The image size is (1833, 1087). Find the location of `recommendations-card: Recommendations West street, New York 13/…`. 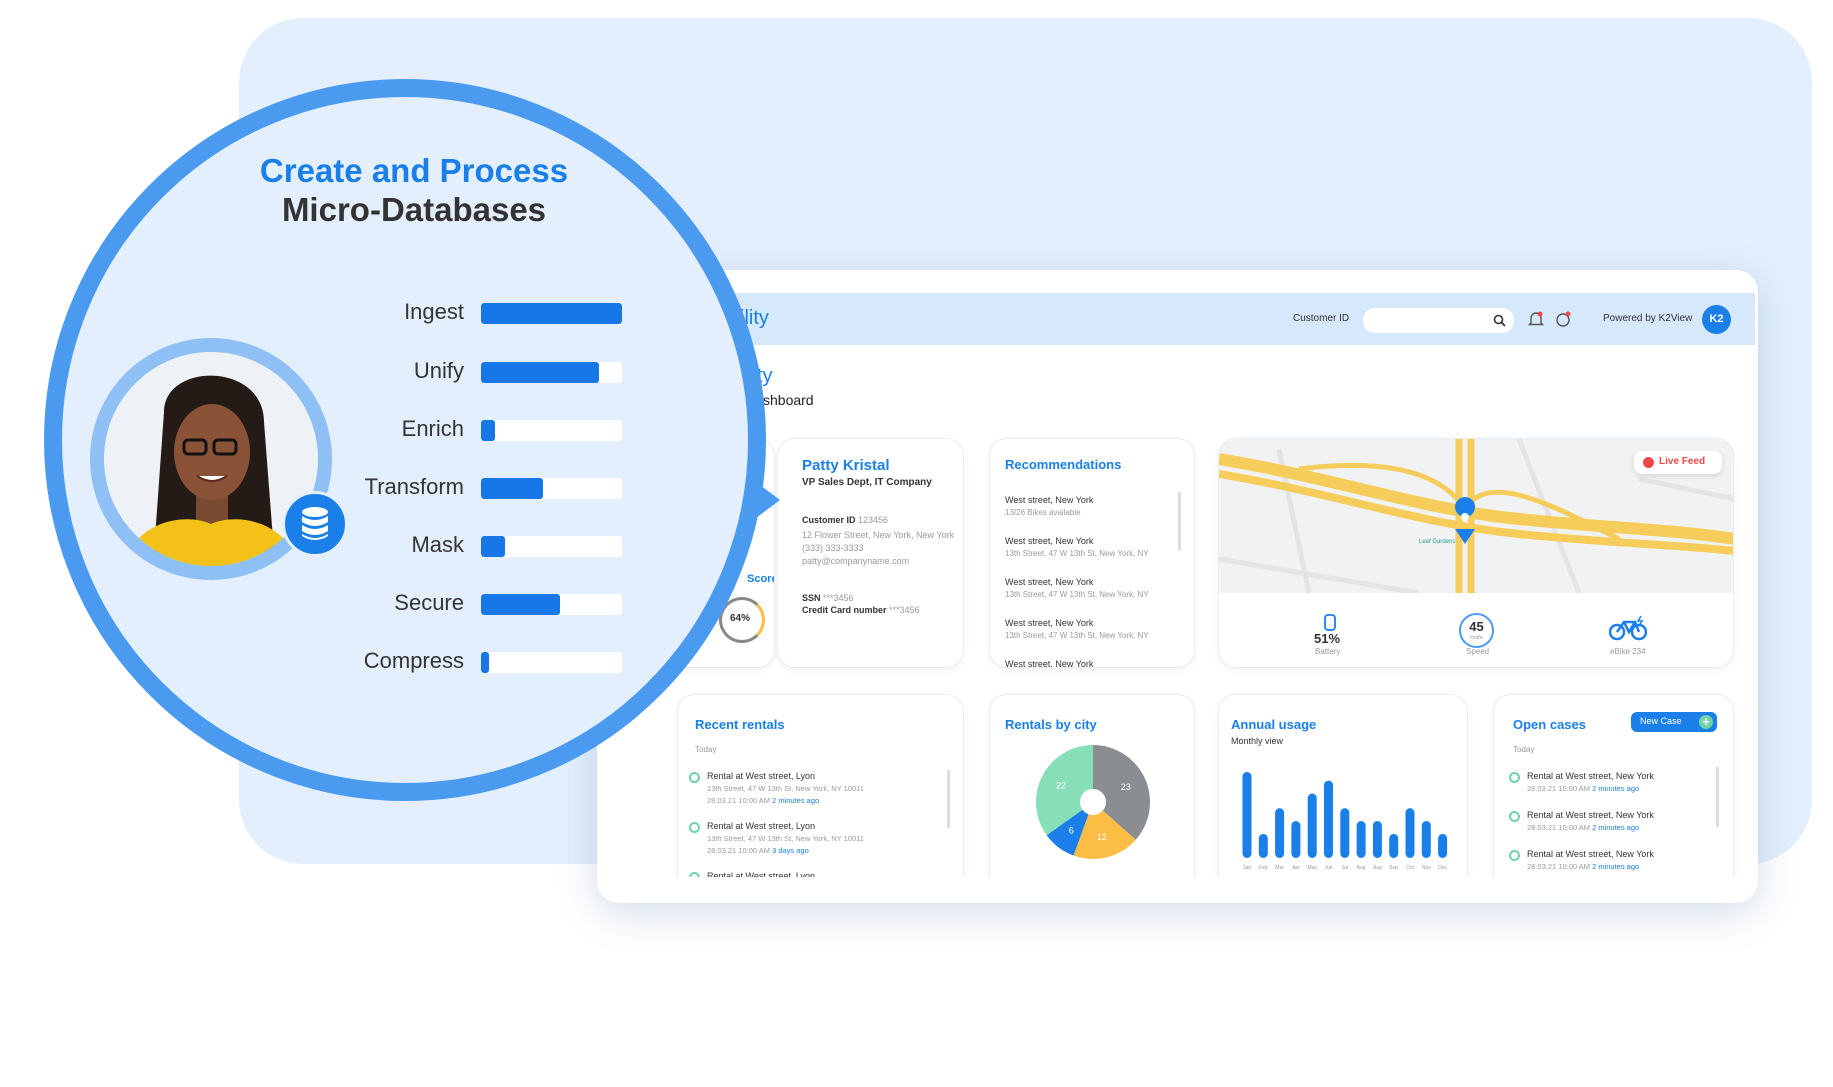

recommendations-card: Recommendations West street, New York 13/… is located at coordinates (1092, 553).